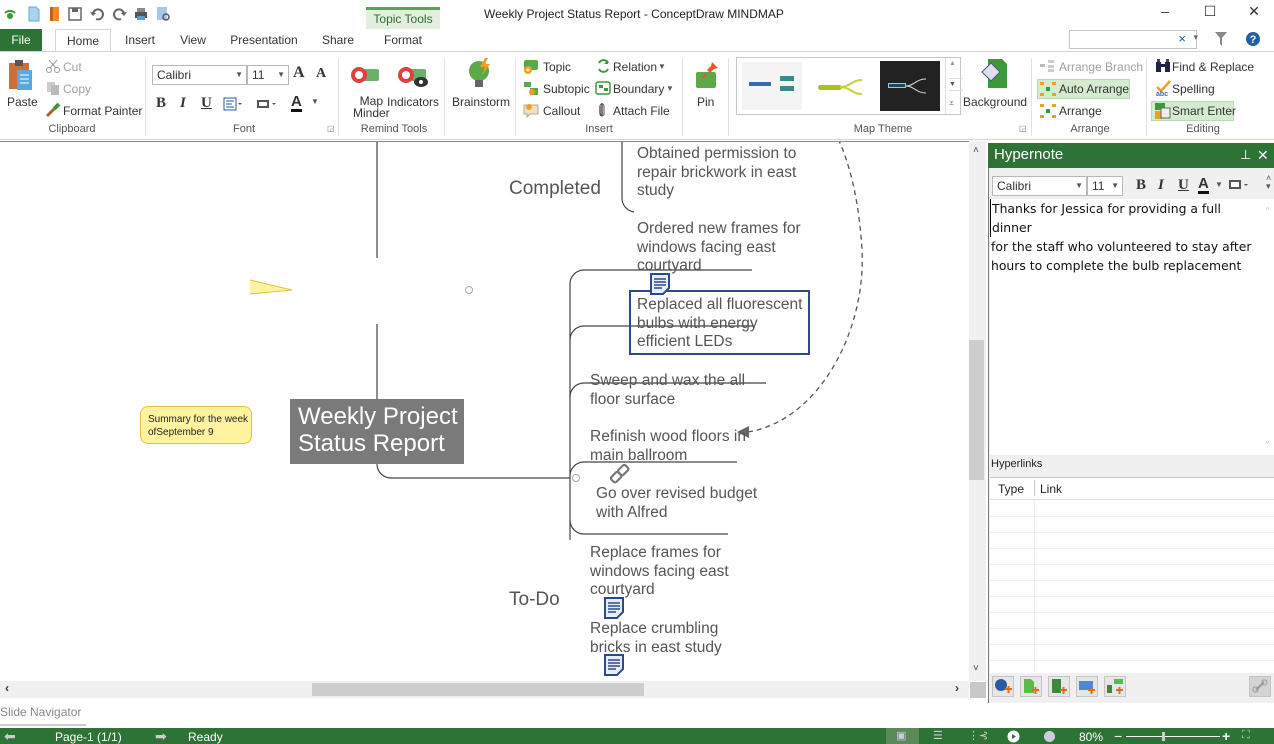 The width and height of the screenshot is (1274, 744). Describe the element at coordinates (1161, 185) in the screenshot. I see `note-italic-button: I` at that location.